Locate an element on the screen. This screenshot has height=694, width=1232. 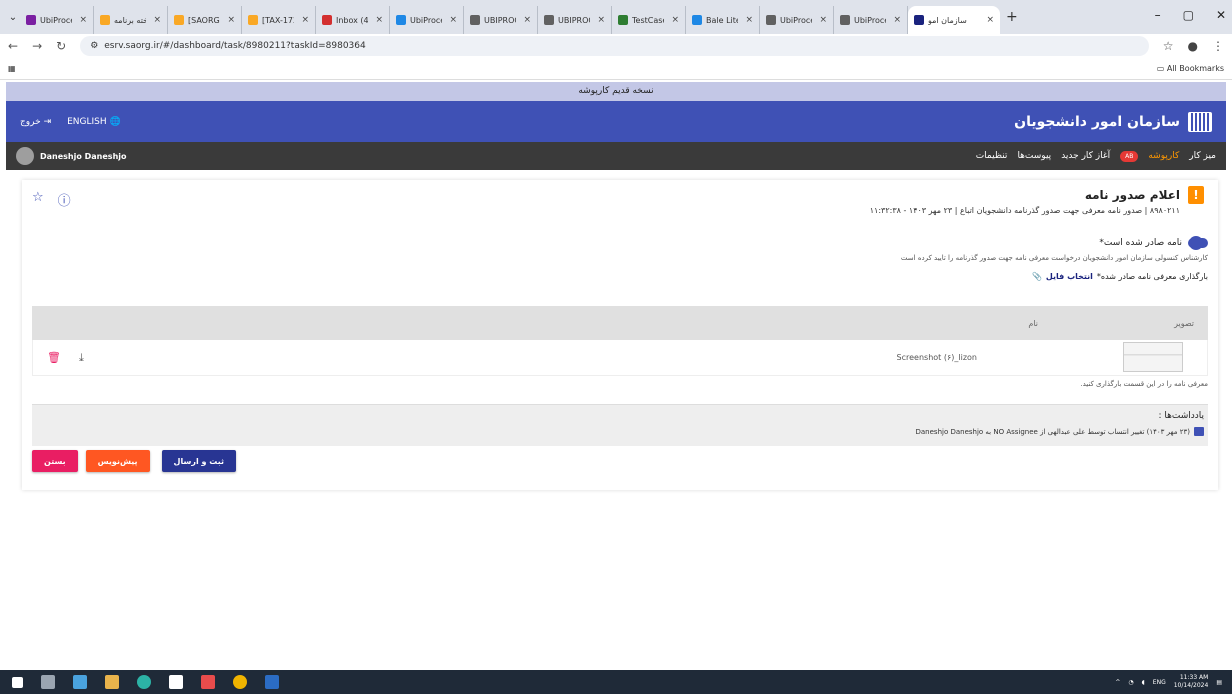
mail-icon is located at coordinates (176, 682).